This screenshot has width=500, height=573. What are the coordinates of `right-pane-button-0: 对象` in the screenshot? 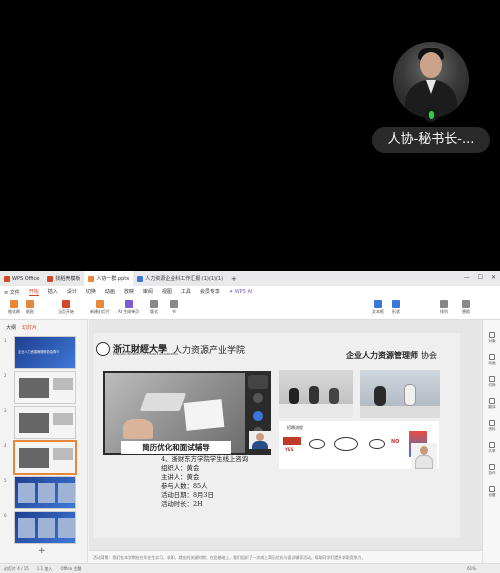 It's located at (492, 338).